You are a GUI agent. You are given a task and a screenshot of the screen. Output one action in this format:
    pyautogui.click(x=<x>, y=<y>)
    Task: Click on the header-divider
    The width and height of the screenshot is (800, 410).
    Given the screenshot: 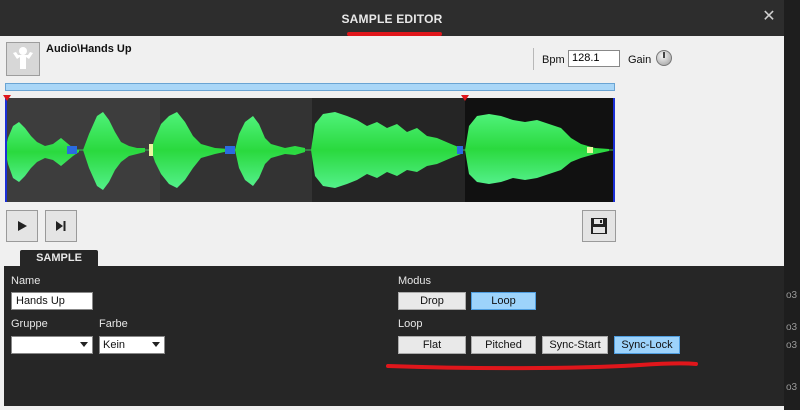 What is the action you would take?
    pyautogui.click(x=533, y=59)
    